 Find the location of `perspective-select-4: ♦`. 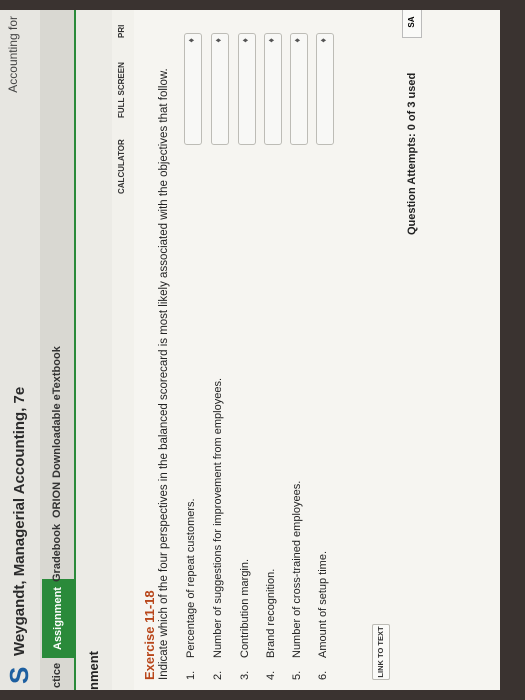

perspective-select-4: ♦ is located at coordinates (273, 89).